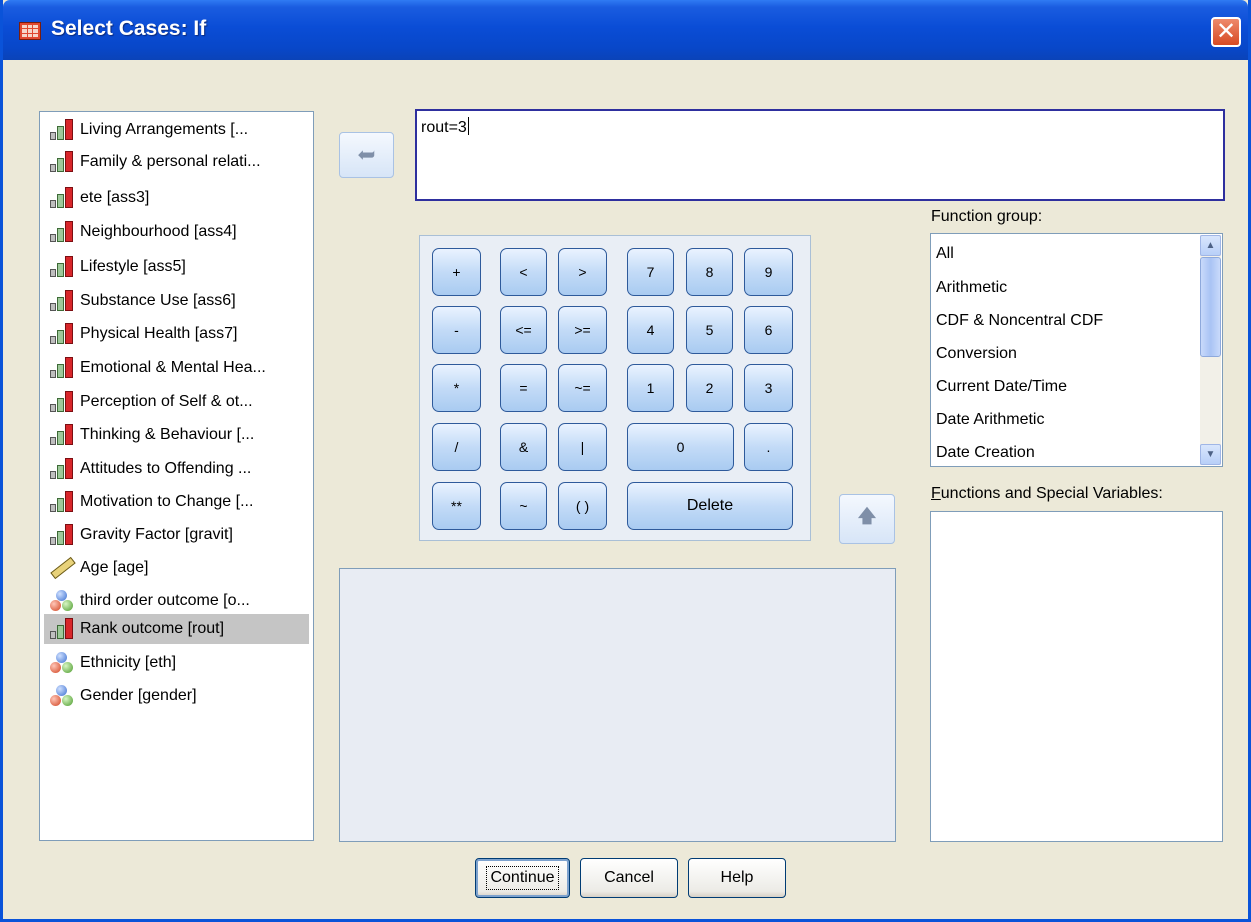  What do you see at coordinates (456, 447) in the screenshot?
I see `key-divide: /` at bounding box center [456, 447].